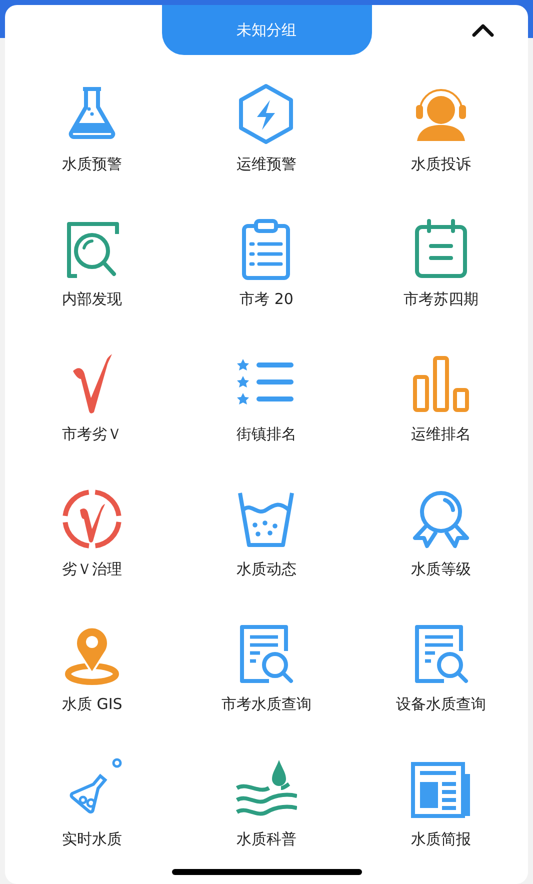 The width and height of the screenshot is (533, 884). What do you see at coordinates (92, 400) in the screenshot?
I see `menu-item: 市考劣Ｖ` at bounding box center [92, 400].